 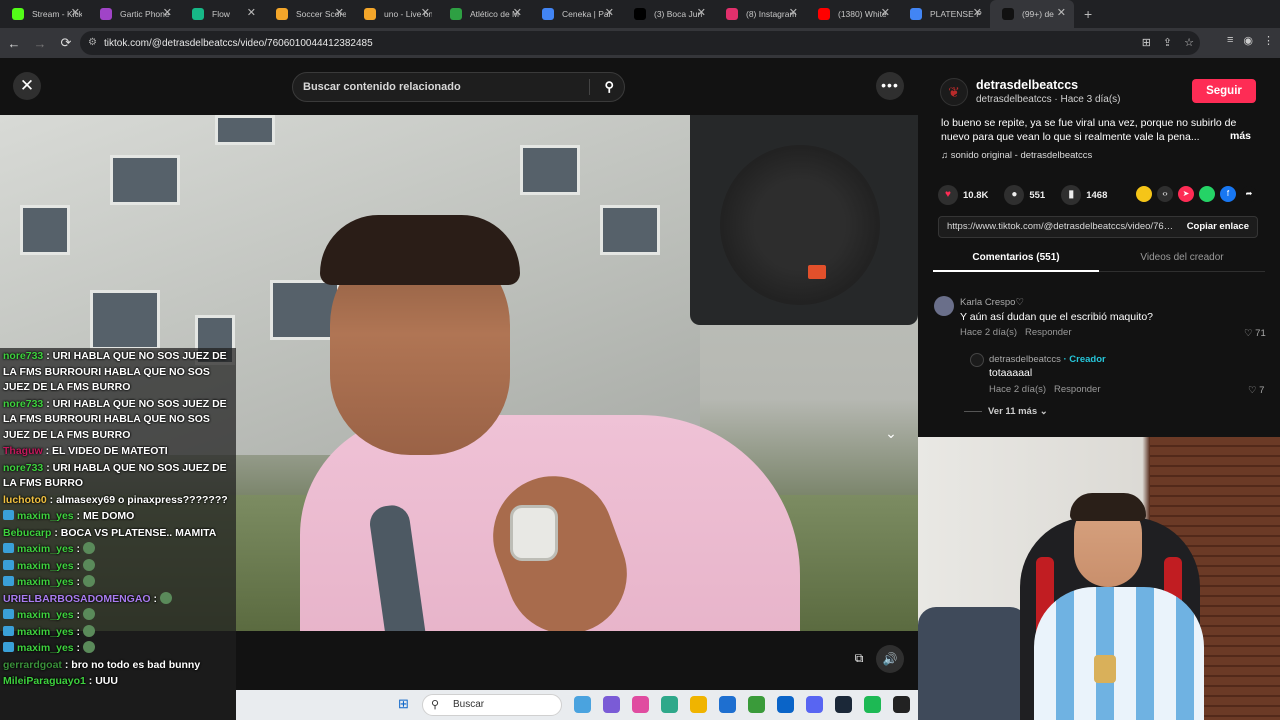 What do you see at coordinates (609, 87) in the screenshot?
I see `search-icon: ⚲` at bounding box center [609, 87].